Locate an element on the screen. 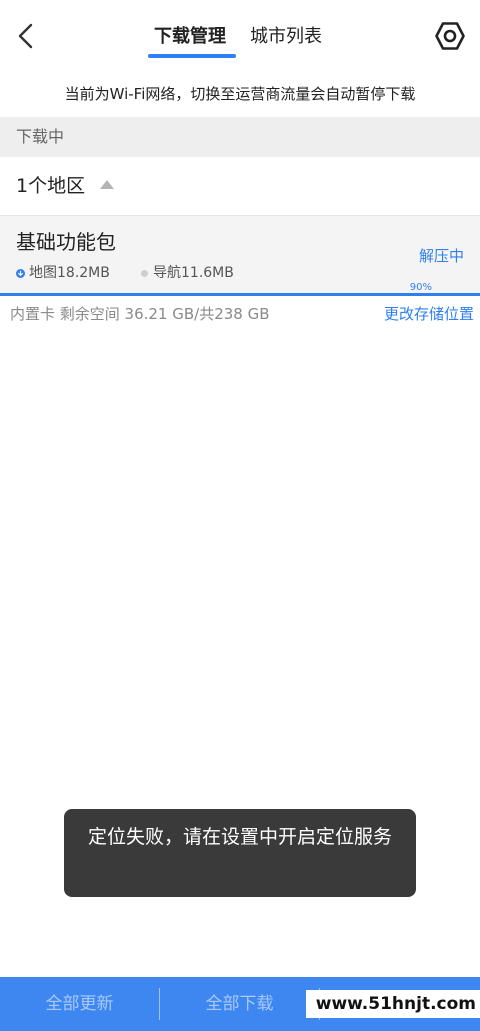 The image size is (480, 1031). update-all-button: 全部更新 is located at coordinates (79, 1004).